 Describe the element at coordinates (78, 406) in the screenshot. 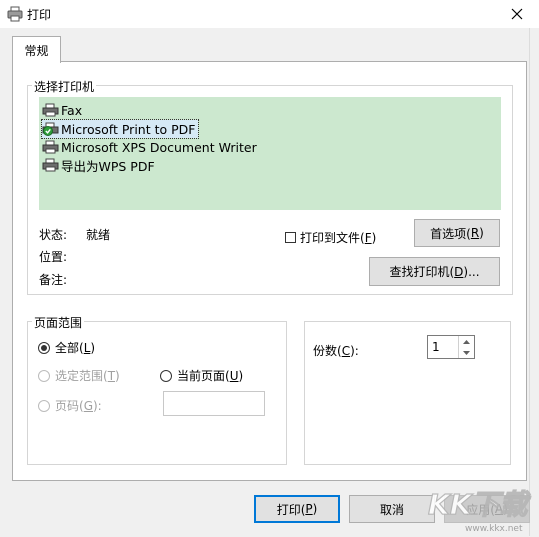

I see `pages-label: 页码(G):` at that location.